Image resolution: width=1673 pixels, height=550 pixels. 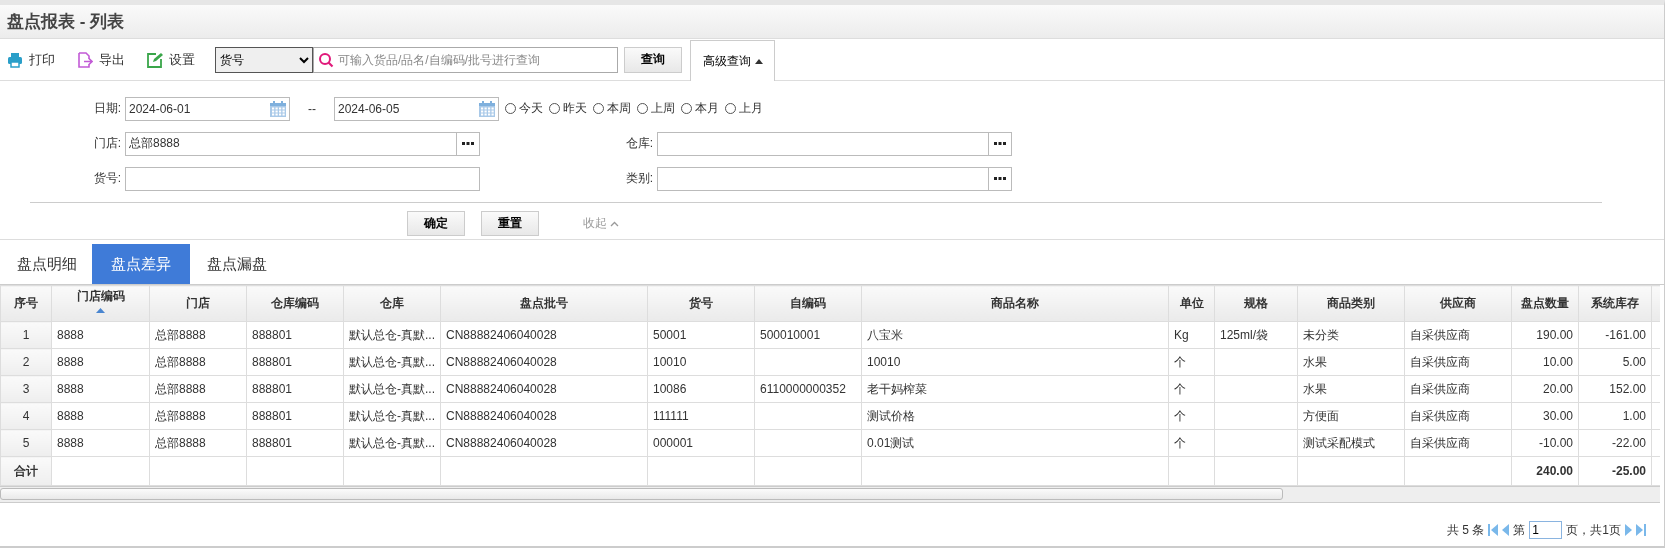 I want to click on search-icon, so click(x=326, y=59).